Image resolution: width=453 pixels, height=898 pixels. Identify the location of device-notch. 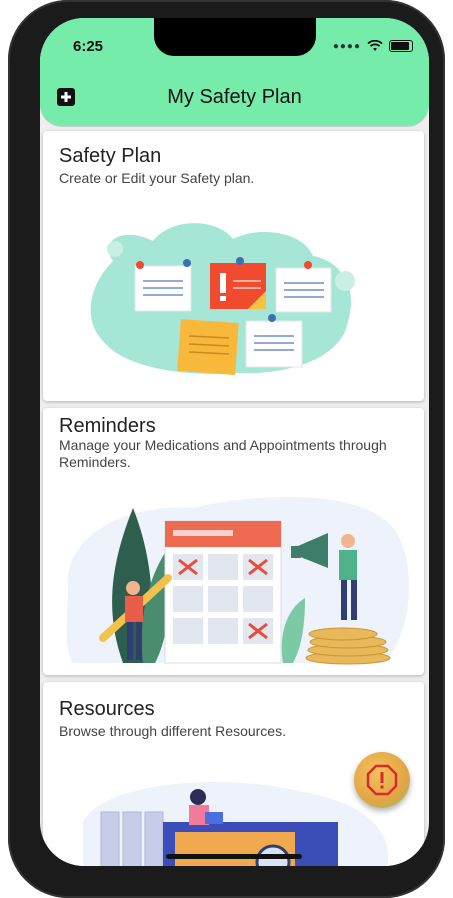
(235, 37).